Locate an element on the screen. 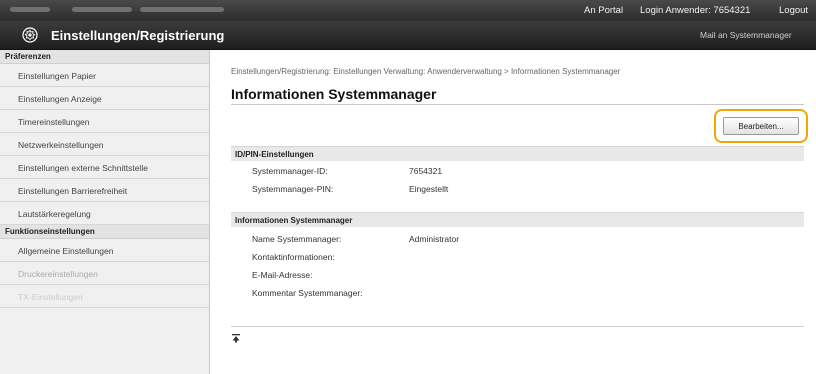 Image resolution: width=816 pixels, height=374 pixels. logout-link: Logout is located at coordinates (793, 10).